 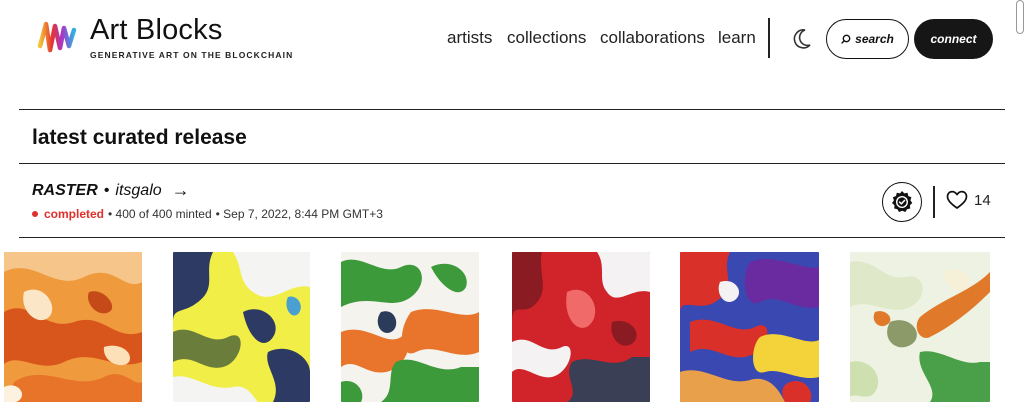 I want to click on heart-icon, so click(x=957, y=199).